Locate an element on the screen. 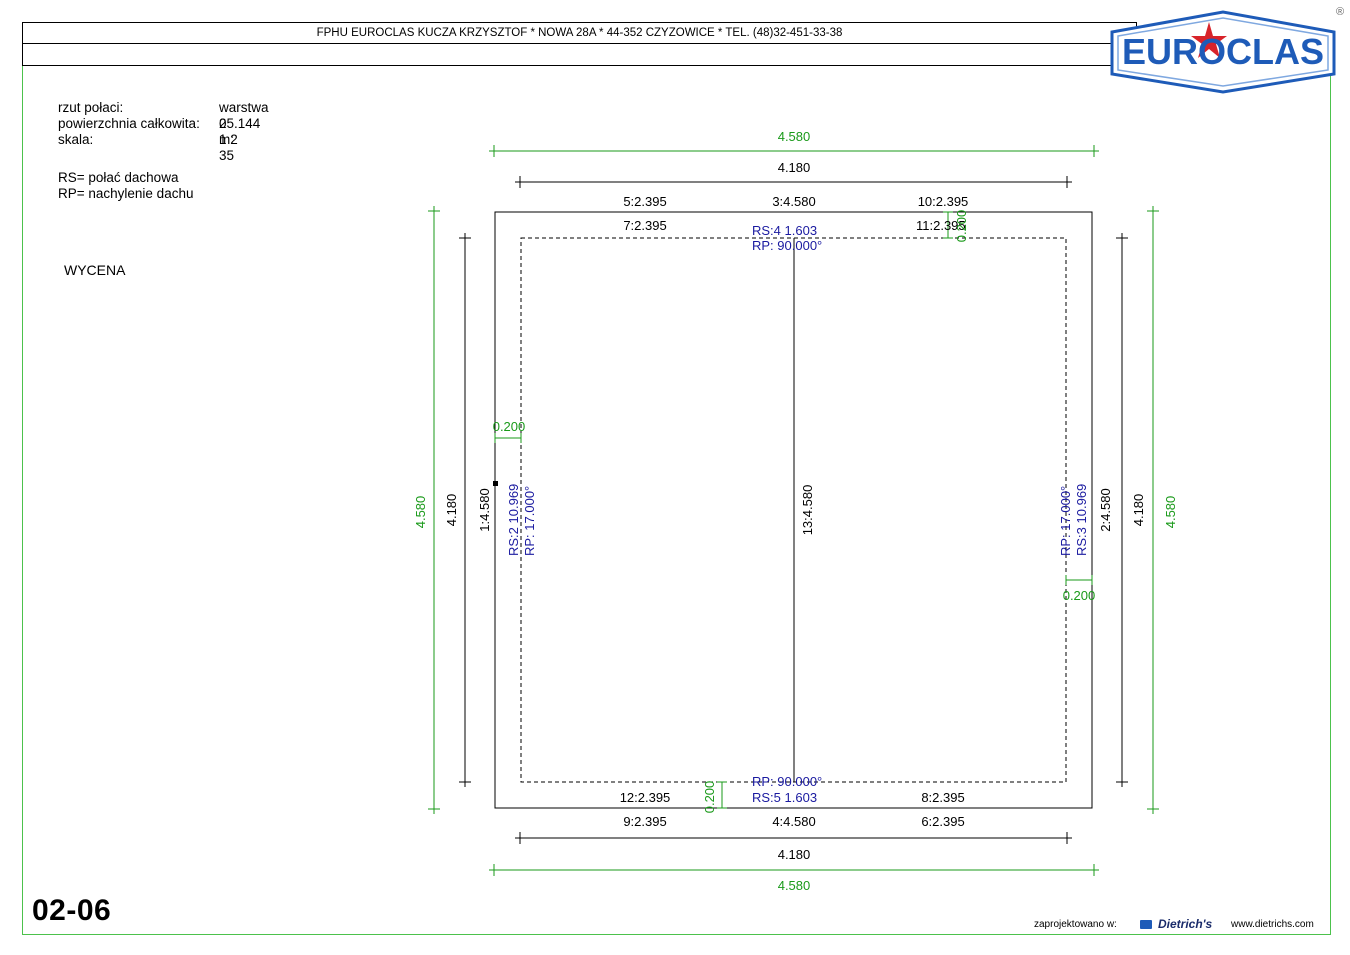  website-link: www.dietrichs.com is located at coordinates (1272, 924).